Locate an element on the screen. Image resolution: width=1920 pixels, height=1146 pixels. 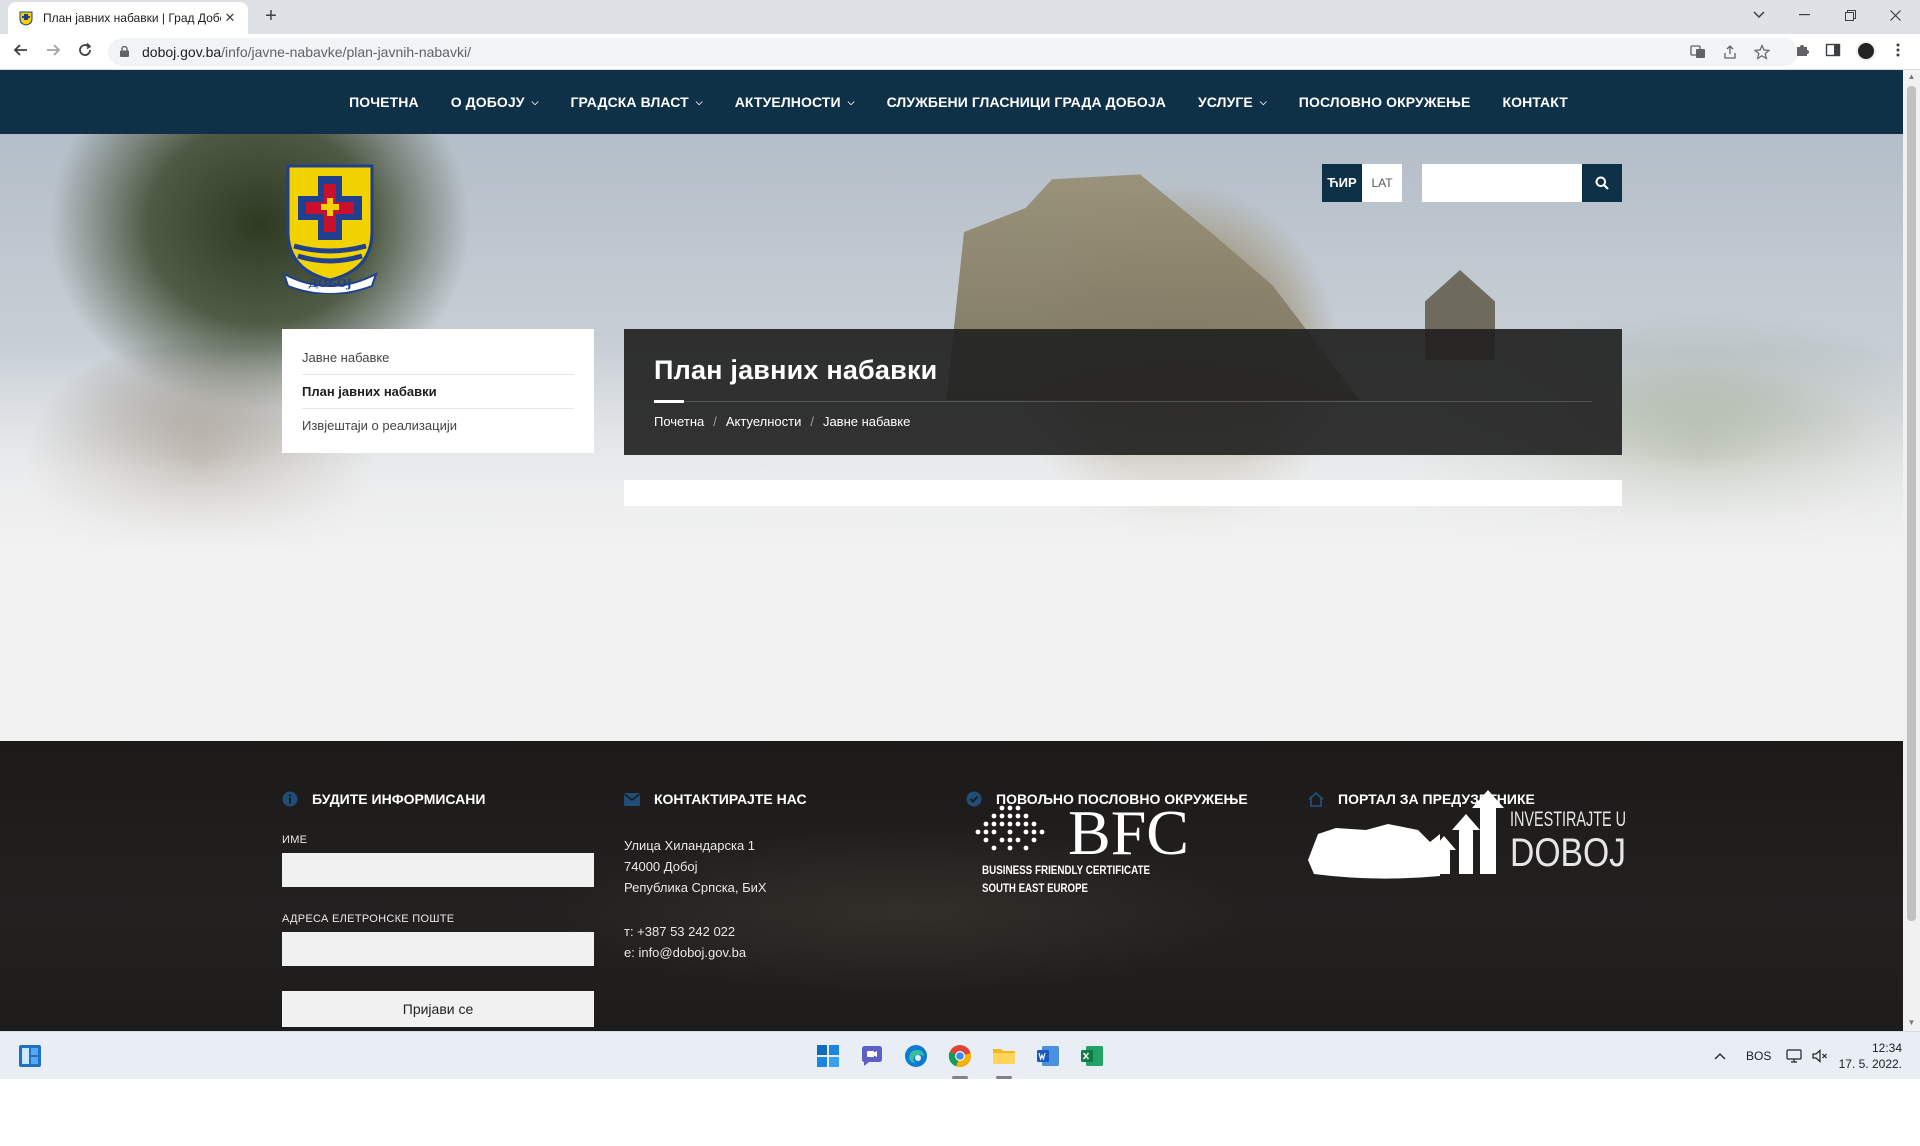
nav-item-kontakt: КОНТАКТ is located at coordinates (1534, 102).